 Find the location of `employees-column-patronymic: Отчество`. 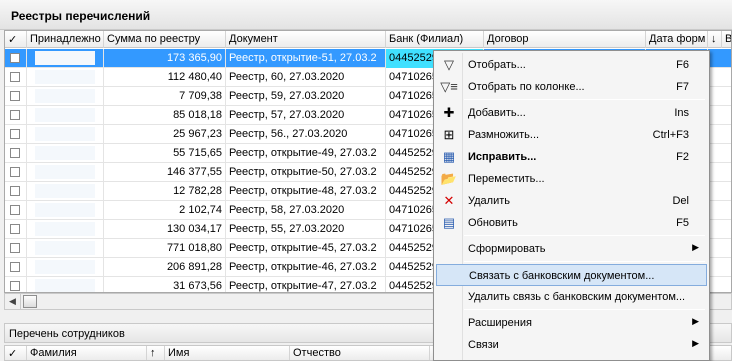

employees-column-patronymic: Отчество is located at coordinates (360, 353).